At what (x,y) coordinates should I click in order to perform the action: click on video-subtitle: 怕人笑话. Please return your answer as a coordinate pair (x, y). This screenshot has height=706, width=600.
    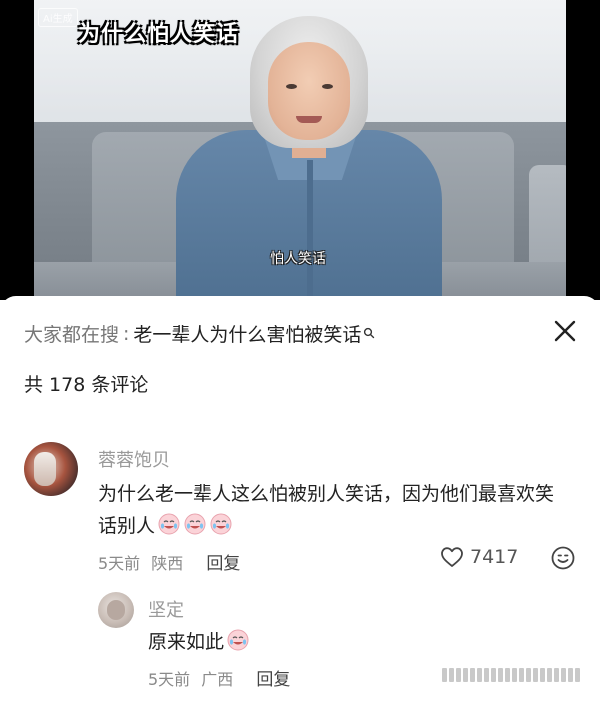
    Looking at the image, I should click on (298, 259).